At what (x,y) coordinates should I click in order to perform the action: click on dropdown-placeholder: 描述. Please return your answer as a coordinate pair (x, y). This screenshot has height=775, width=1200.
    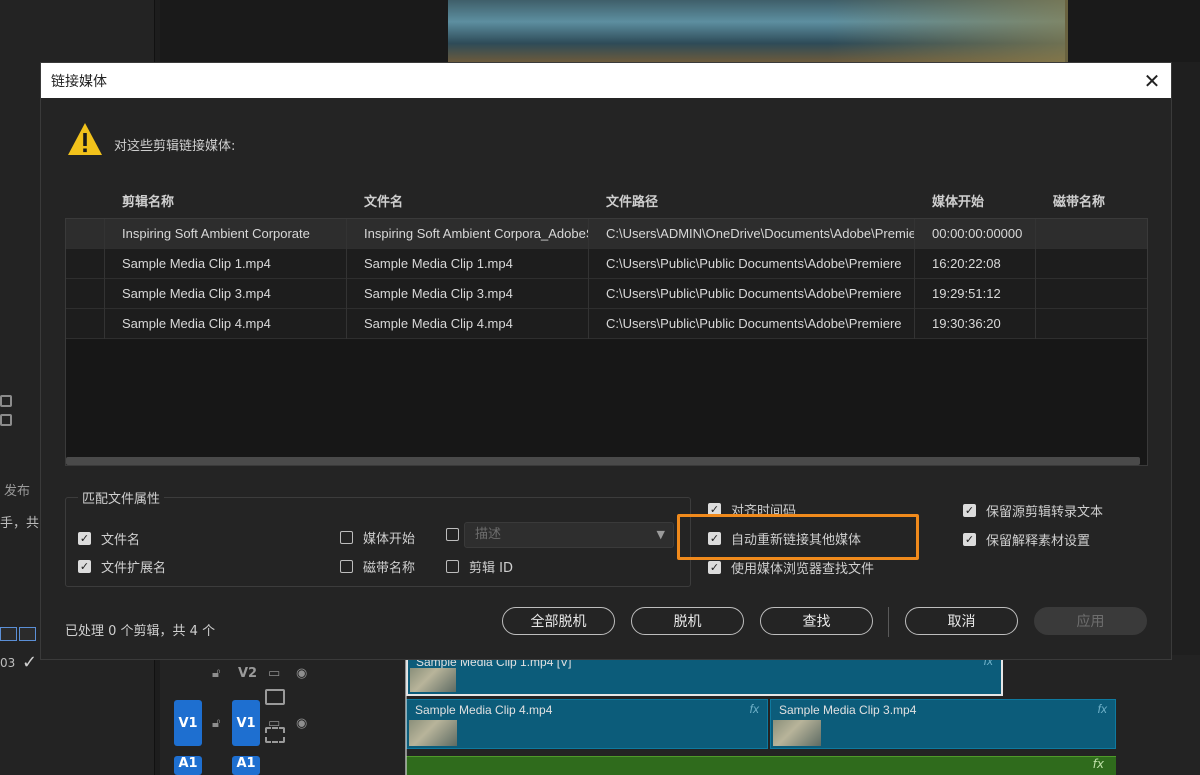
    Looking at the image, I should click on (488, 534).